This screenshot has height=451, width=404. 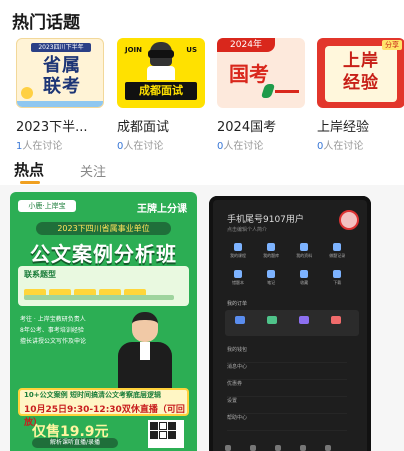 I want to click on poster-subtitle: 2023下四川省属事业单位, so click(x=103, y=228).